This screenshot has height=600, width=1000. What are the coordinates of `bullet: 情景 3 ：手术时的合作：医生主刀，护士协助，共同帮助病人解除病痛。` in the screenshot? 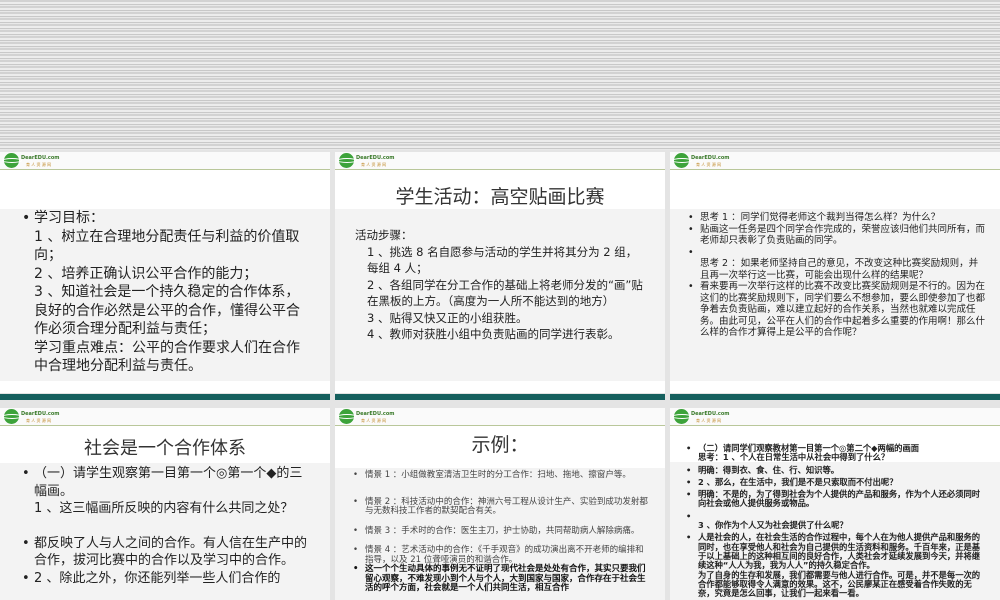 It's located at (501, 531).